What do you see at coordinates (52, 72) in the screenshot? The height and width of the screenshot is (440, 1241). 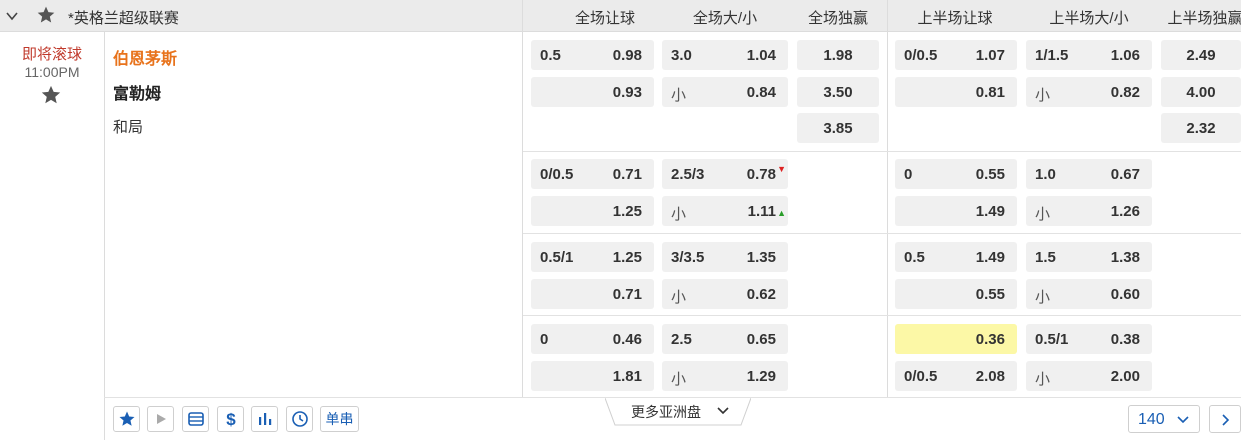 I see `kickoff-time: 11:00PM` at bounding box center [52, 72].